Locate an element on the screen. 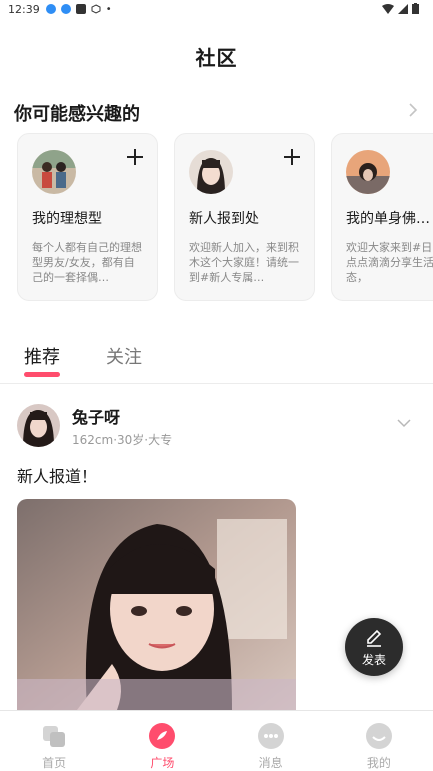  tabbar-label: 首页 is located at coordinates (54, 763).